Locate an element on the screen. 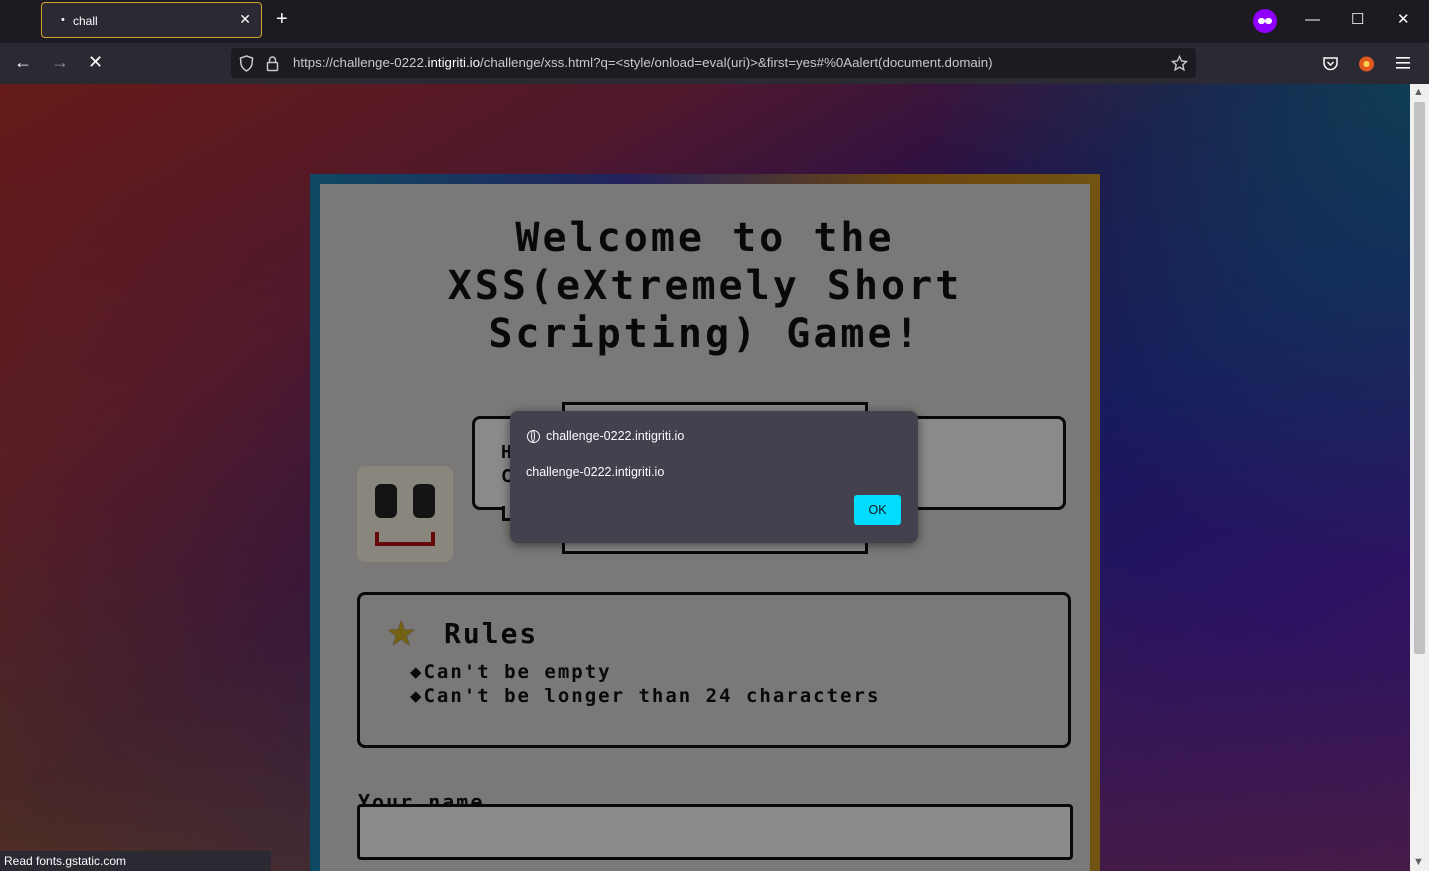  vertical-scrollbar: ▲ ▼ is located at coordinates (1419, 477).